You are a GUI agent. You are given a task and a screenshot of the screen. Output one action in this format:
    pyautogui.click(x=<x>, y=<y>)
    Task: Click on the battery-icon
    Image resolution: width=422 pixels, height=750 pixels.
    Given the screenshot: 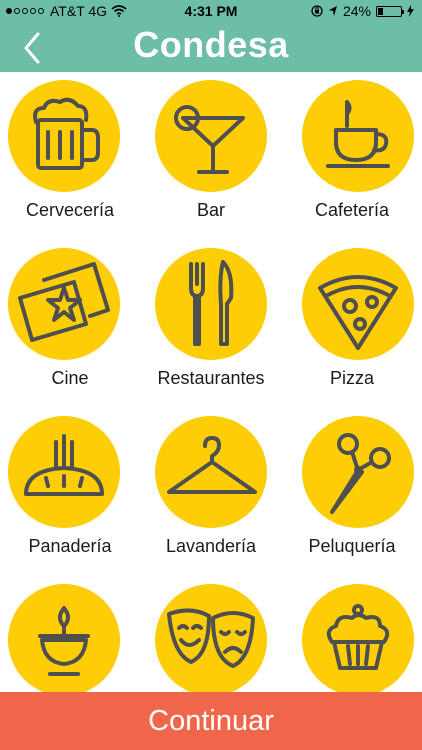 What is the action you would take?
    pyautogui.click(x=390, y=11)
    